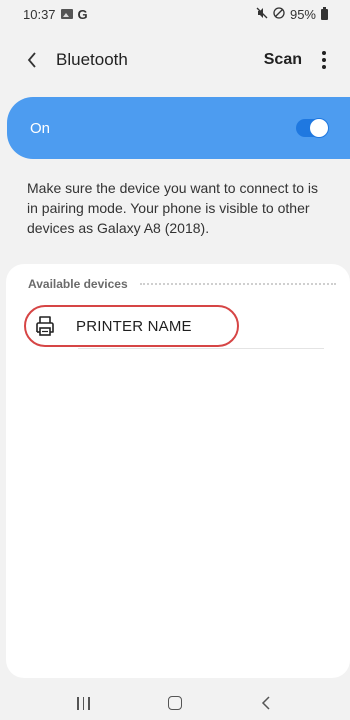 This screenshot has height=720, width=350. Describe the element at coordinates (201, 348) in the screenshot. I see `row-divider` at that location.